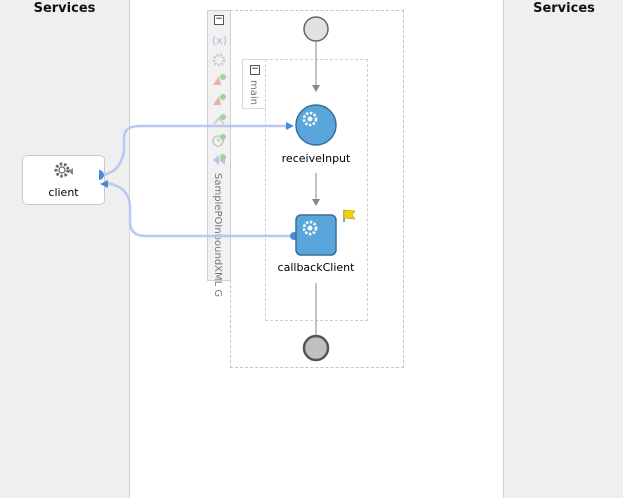 This screenshot has width=623, height=498. Describe the element at coordinates (101, 175) in the screenshot. I see `client-port-in` at that location.